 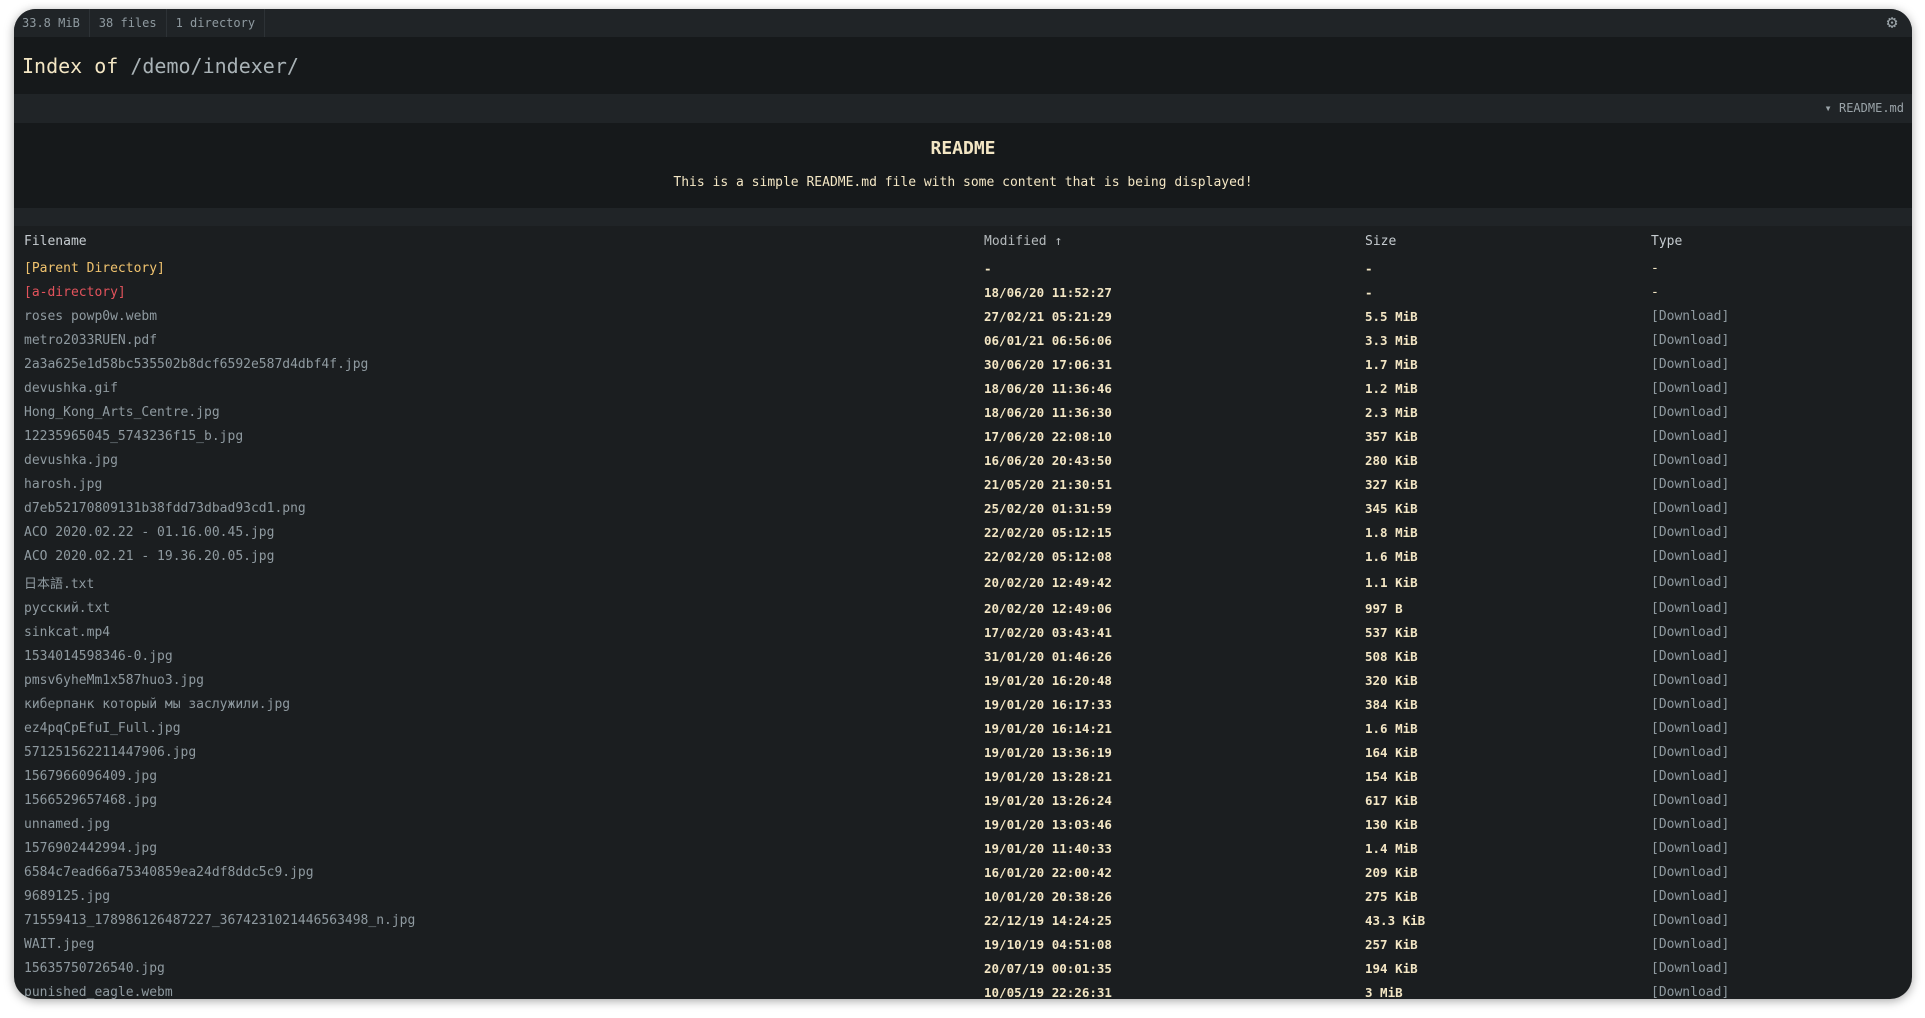 What do you see at coordinates (494, 632) in the screenshot?
I see `file-link: sinkcat.mp4` at bounding box center [494, 632].